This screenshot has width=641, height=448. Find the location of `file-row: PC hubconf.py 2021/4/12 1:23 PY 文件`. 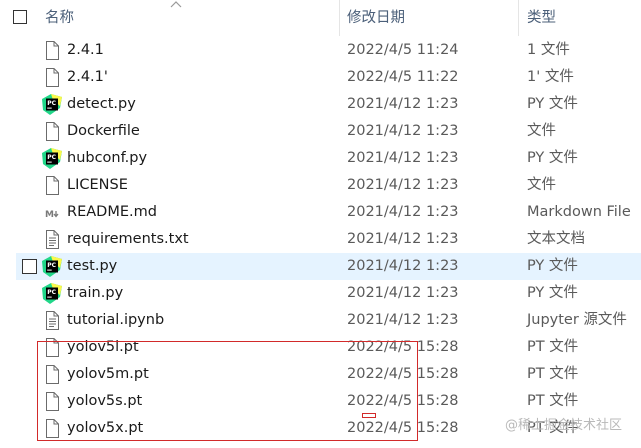

file-row: PC hubconf.py 2021/4/12 1:23 PY 文件 is located at coordinates (320, 158).